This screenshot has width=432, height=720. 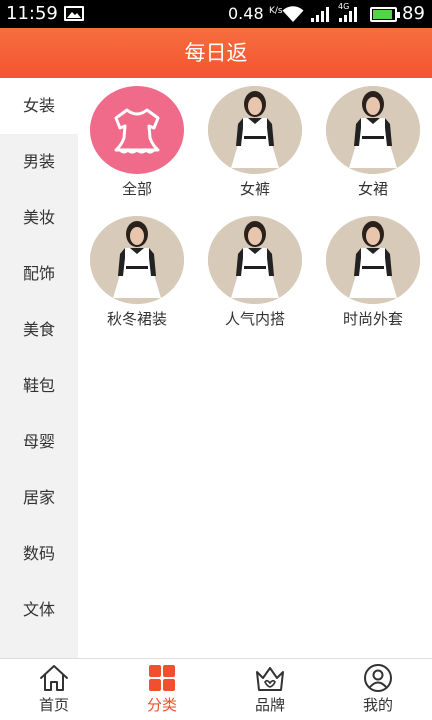 I want to click on battery-level, so click(x=382, y=14).